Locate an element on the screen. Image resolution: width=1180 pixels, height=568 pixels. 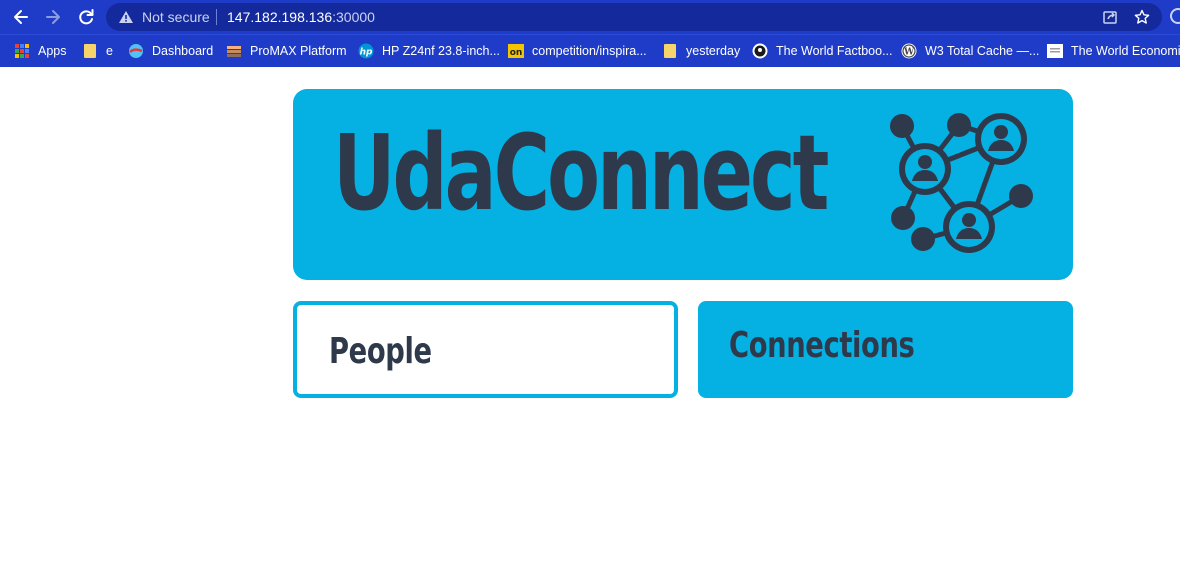
bookmark-label: Dashboard is located at coordinates (183, 51).